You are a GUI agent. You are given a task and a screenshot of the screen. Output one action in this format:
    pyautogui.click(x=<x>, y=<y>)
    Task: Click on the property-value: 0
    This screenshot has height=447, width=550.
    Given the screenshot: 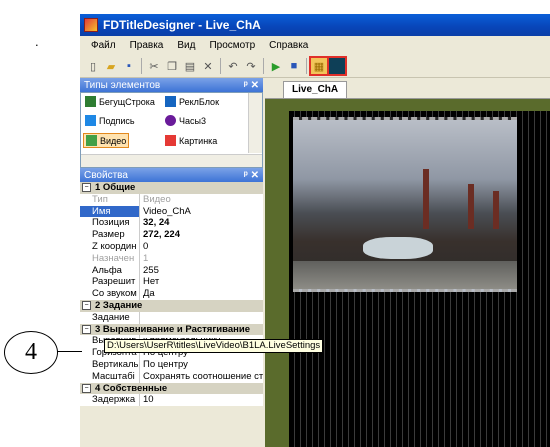 What is the action you would take?
    pyautogui.click(x=201, y=247)
    